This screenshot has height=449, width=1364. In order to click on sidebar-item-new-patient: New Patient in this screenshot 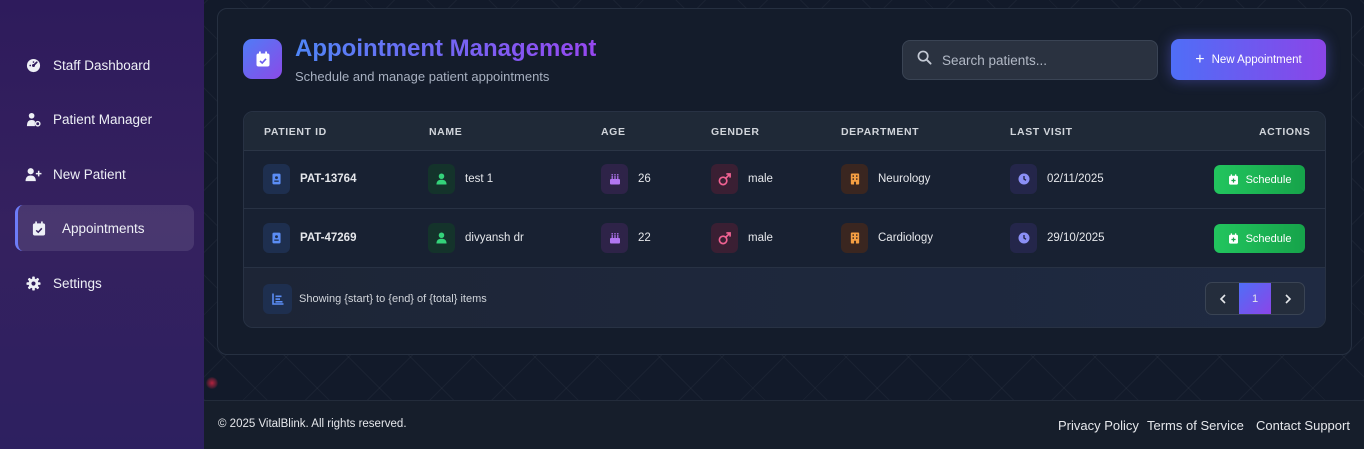, I will do `click(97, 174)`.